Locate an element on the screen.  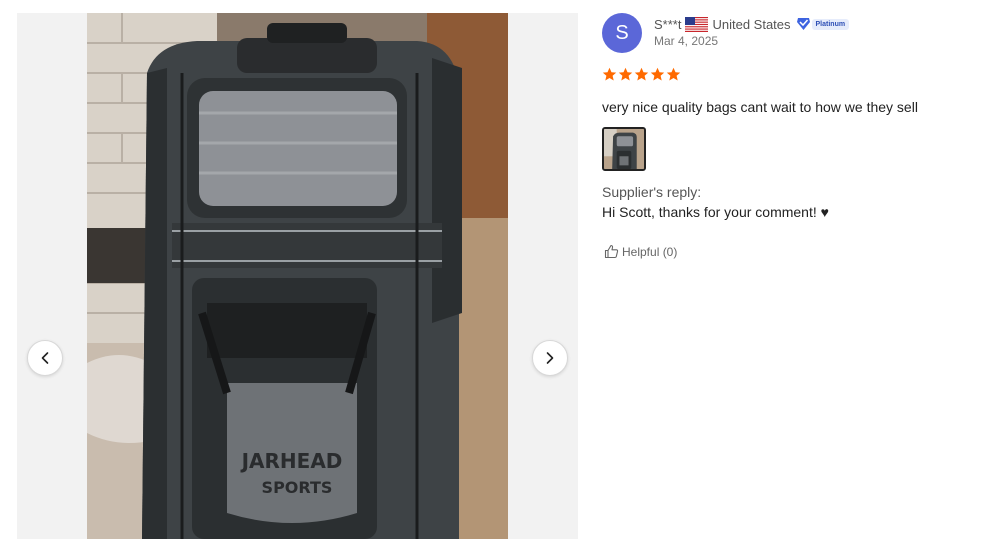
review-date: Mar 4, 2025 is located at coordinates (686, 41).